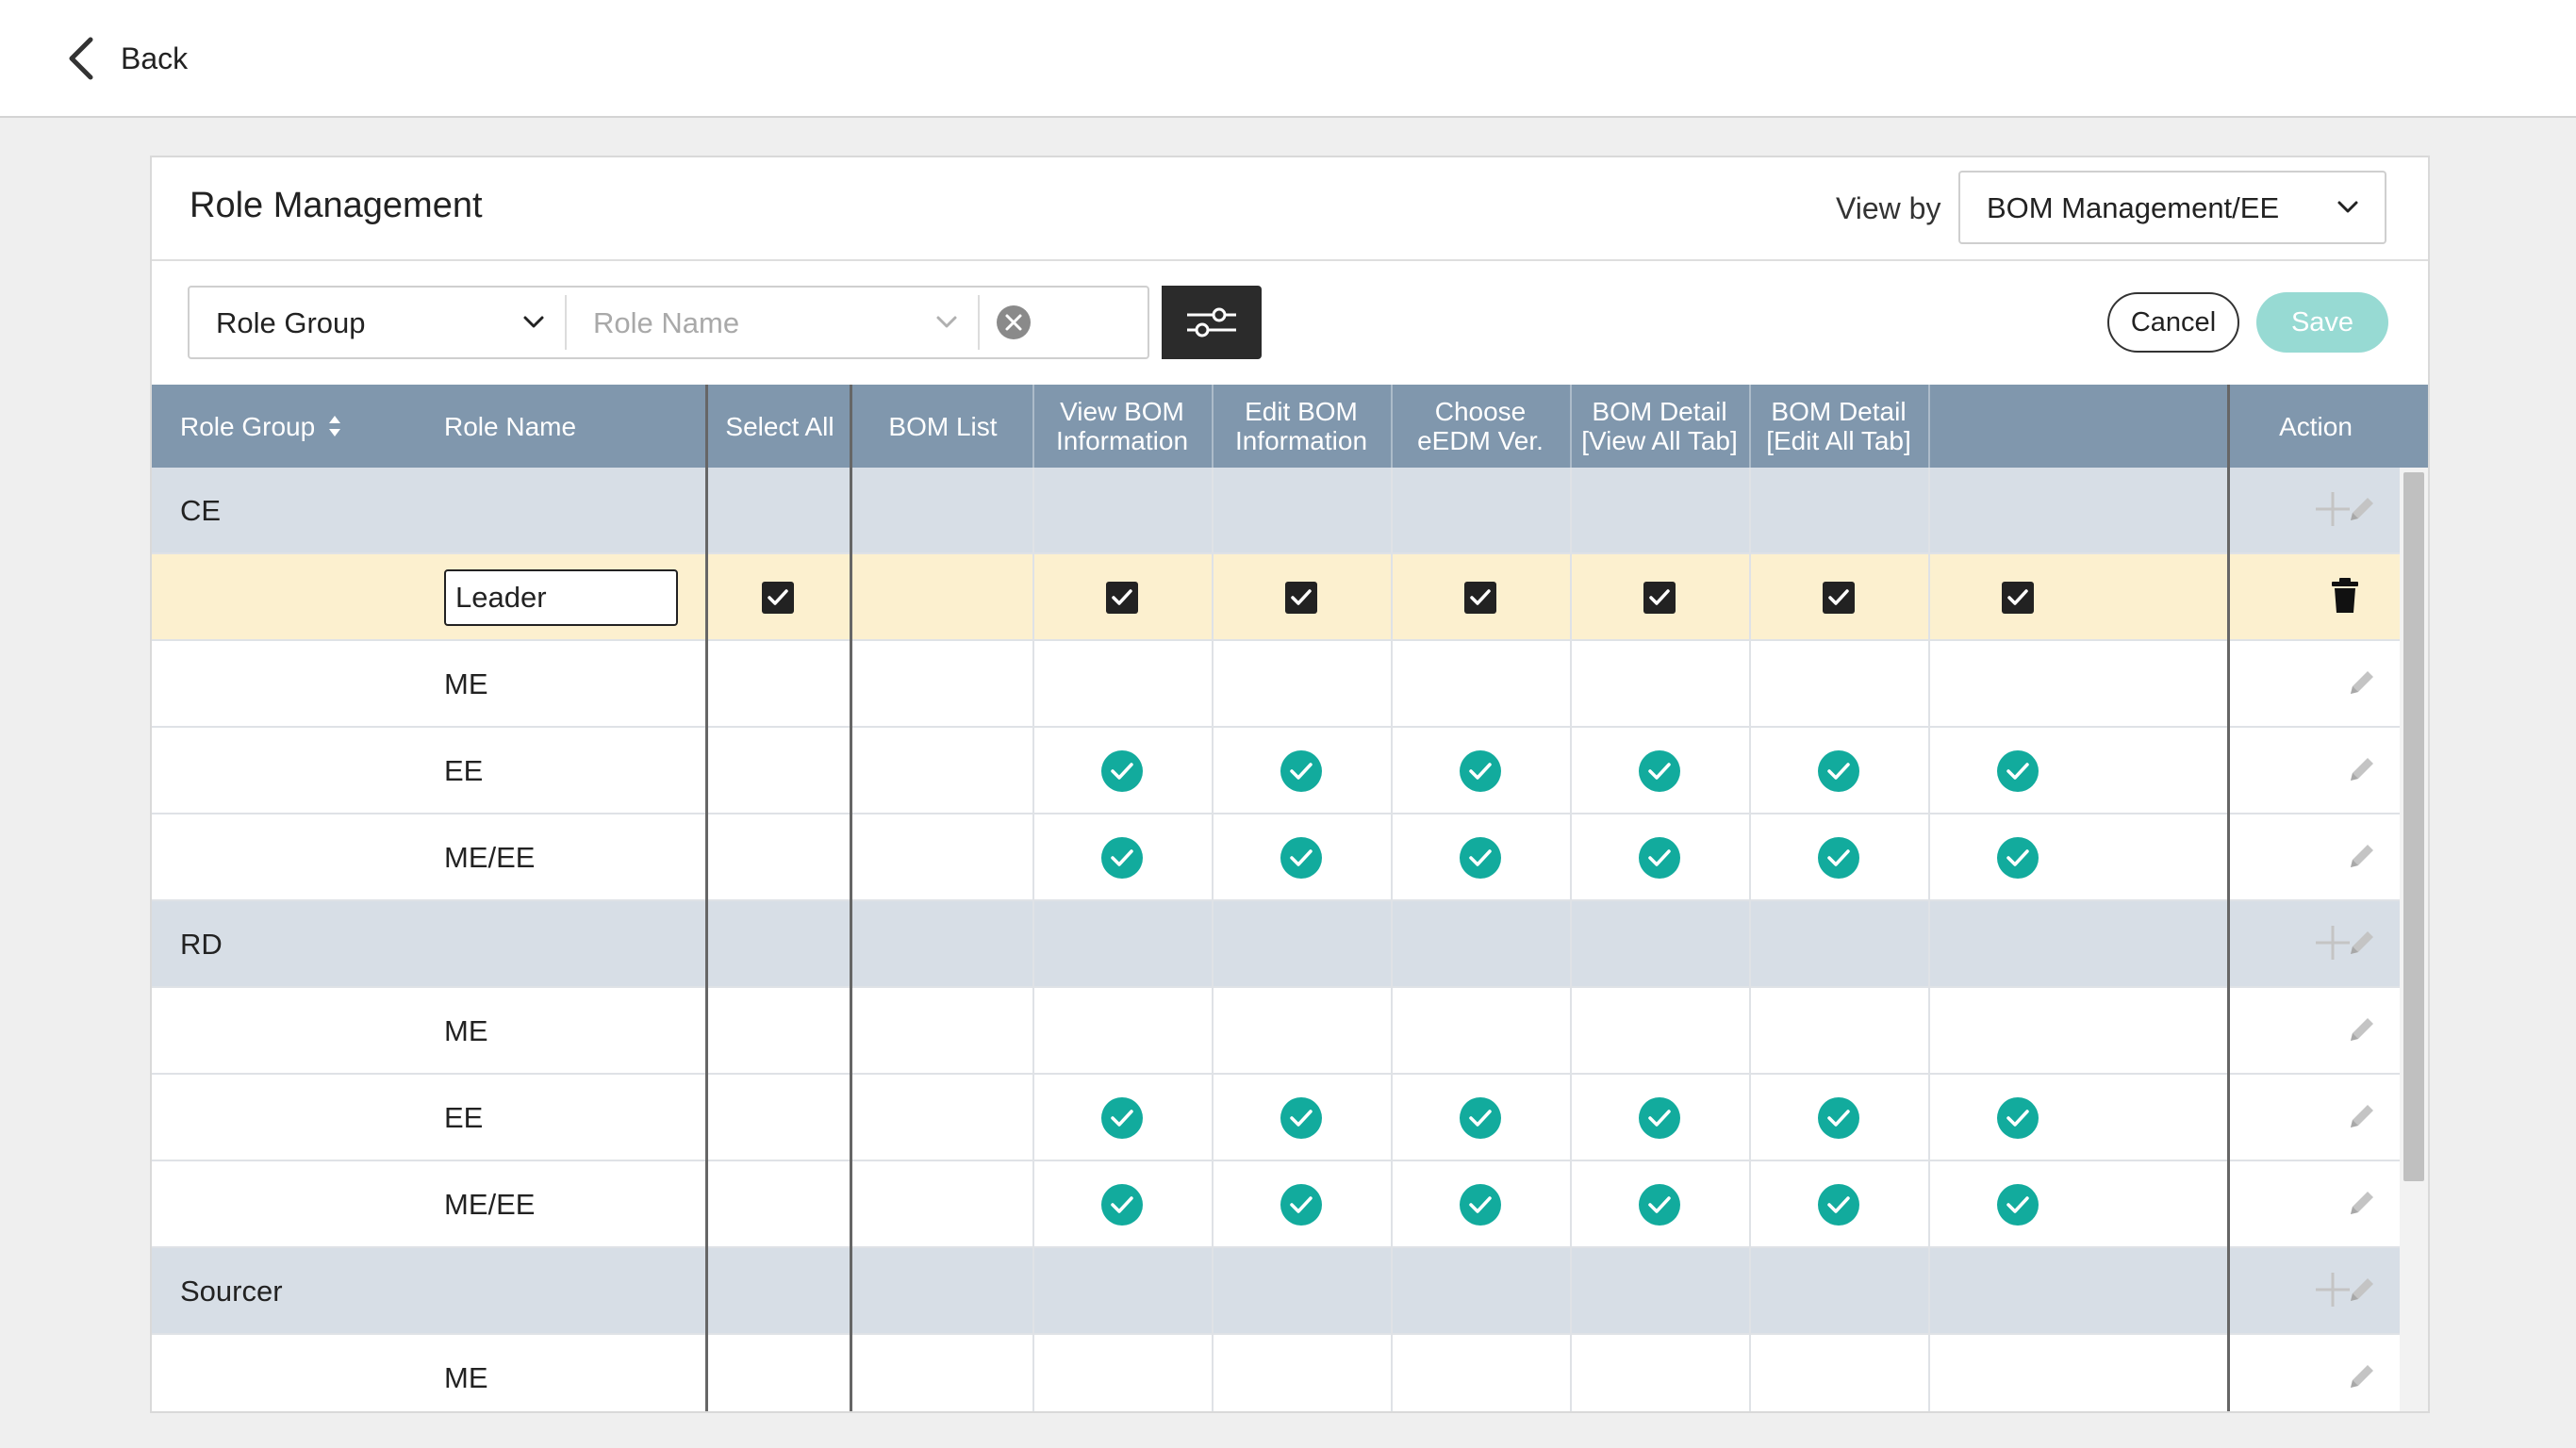 The width and height of the screenshot is (2576, 1448). Describe the element at coordinates (334, 426) in the screenshot. I see `sort-icon` at that location.